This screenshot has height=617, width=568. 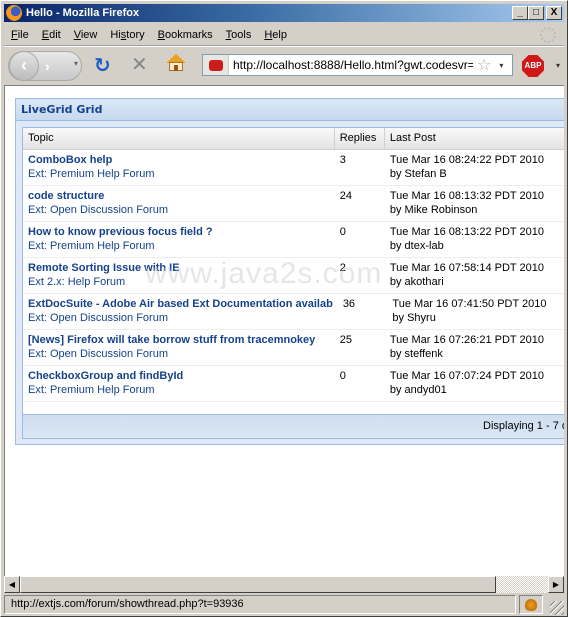 I want to click on adblock-plus-button: ABP, so click(x=533, y=66).